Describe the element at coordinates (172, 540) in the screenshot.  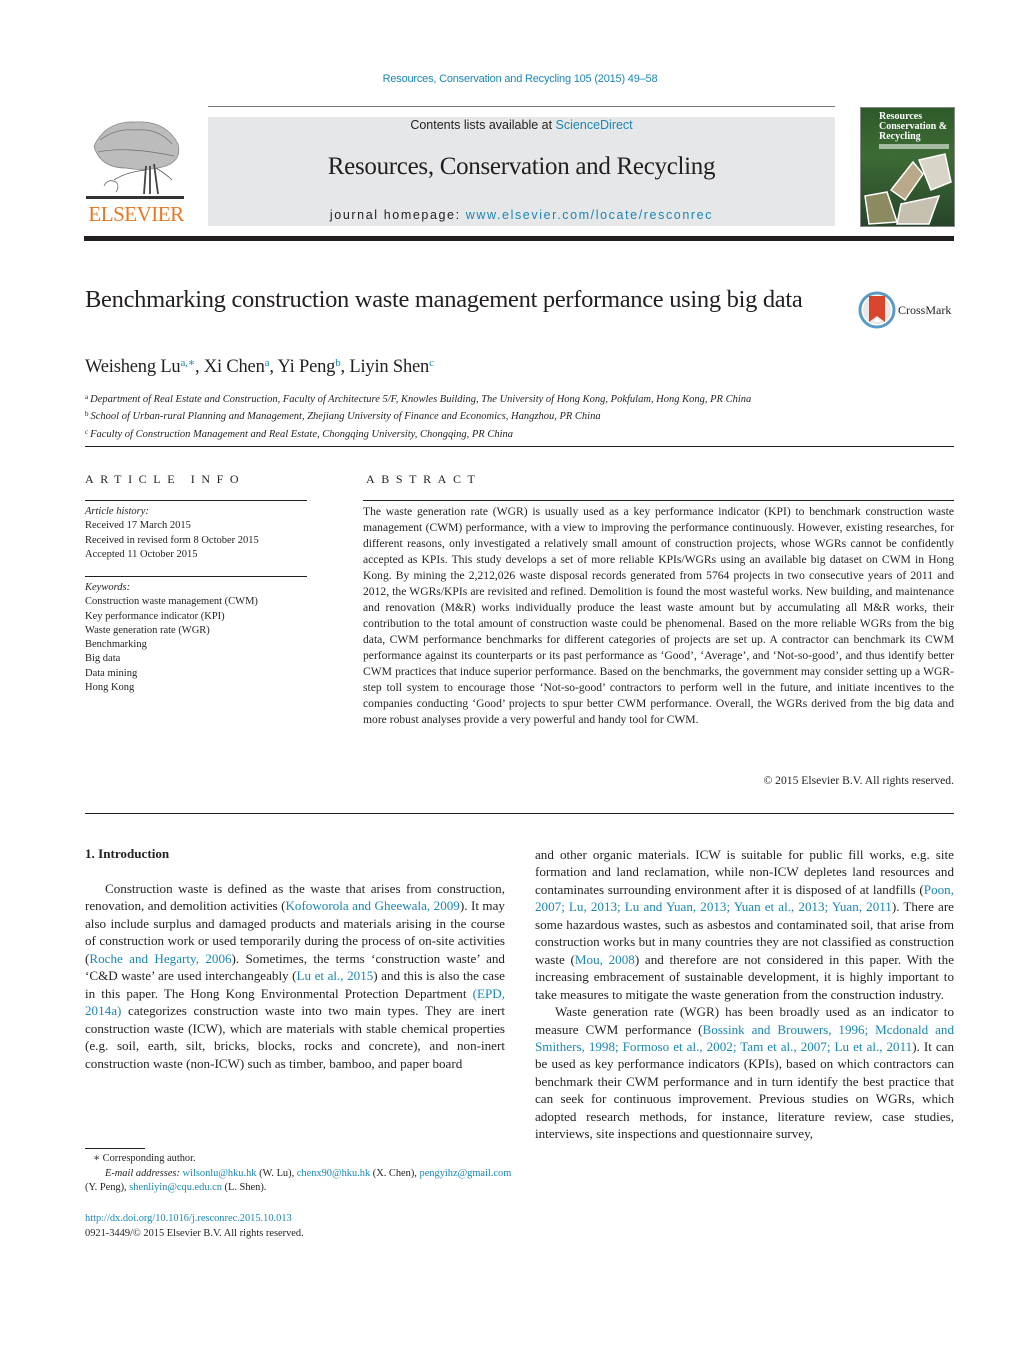
I see `history-item: Received in revised form 8 October 2015` at that location.